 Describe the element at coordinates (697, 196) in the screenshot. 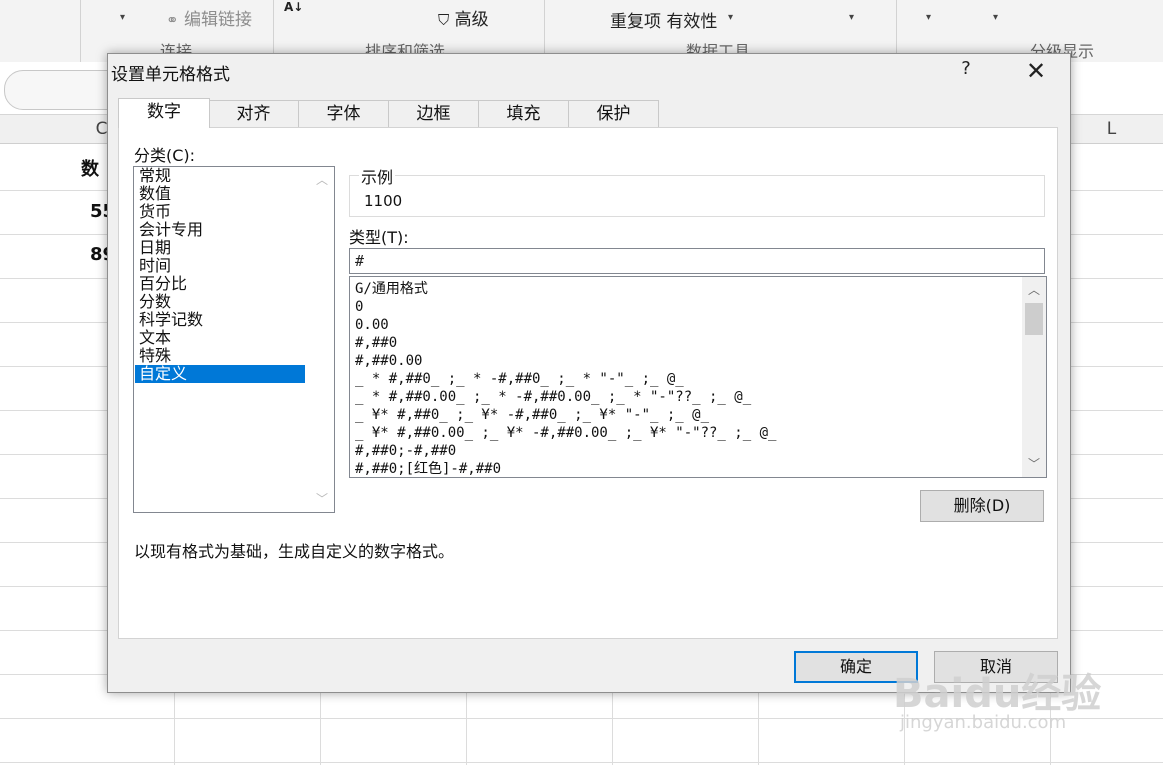

I see `sample-box` at that location.